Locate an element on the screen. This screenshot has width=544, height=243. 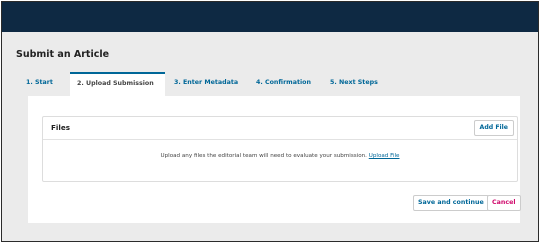
cancel-button: Cancel is located at coordinates (504, 203).